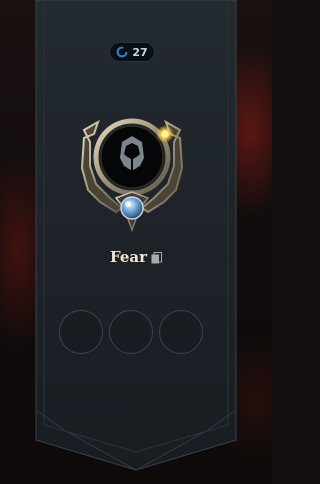 This screenshot has height=484, width=320. I want to click on champion-name: Fear, so click(128, 257).